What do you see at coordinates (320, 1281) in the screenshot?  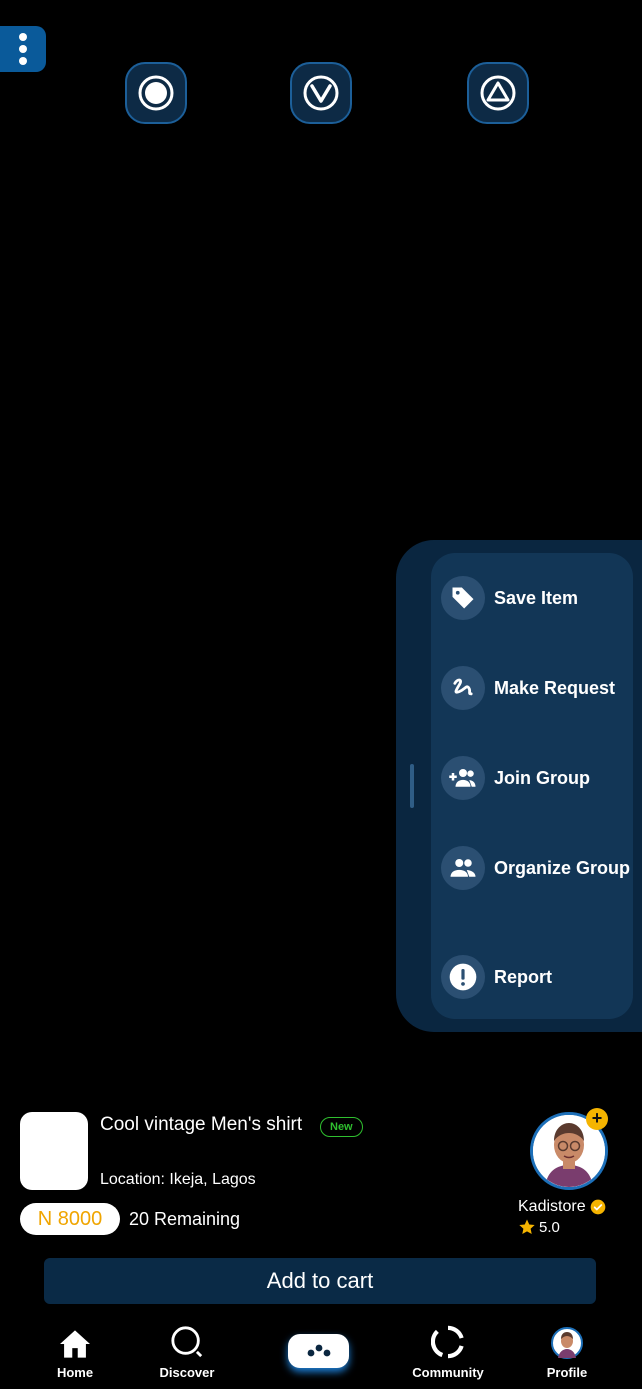 I see `add-to-cart-button: Add to cart` at bounding box center [320, 1281].